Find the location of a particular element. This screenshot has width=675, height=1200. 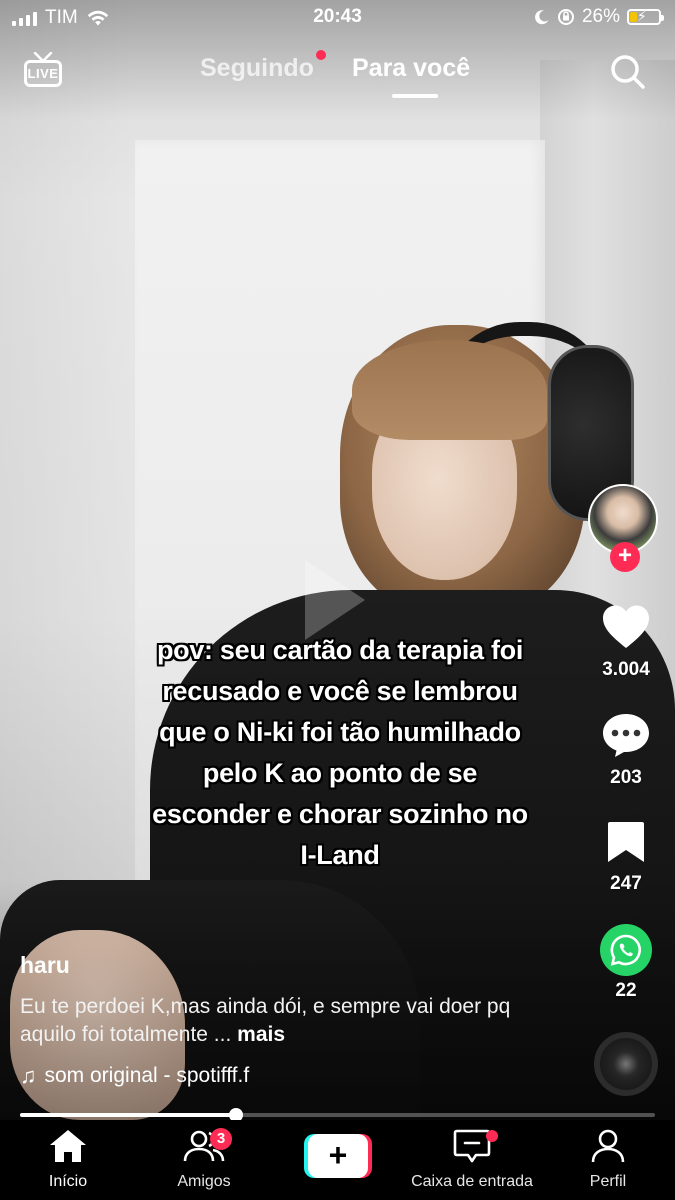

share-count: 22 is located at coordinates (626, 990).